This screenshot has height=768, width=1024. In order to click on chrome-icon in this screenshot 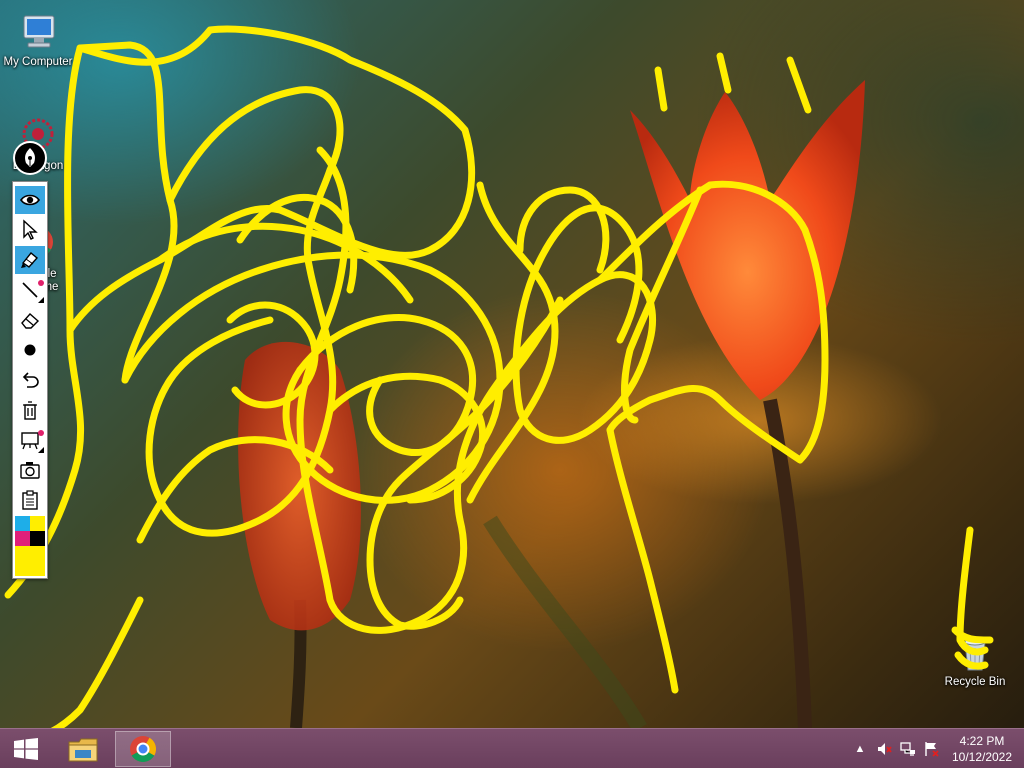, I will do `click(143, 749)`.